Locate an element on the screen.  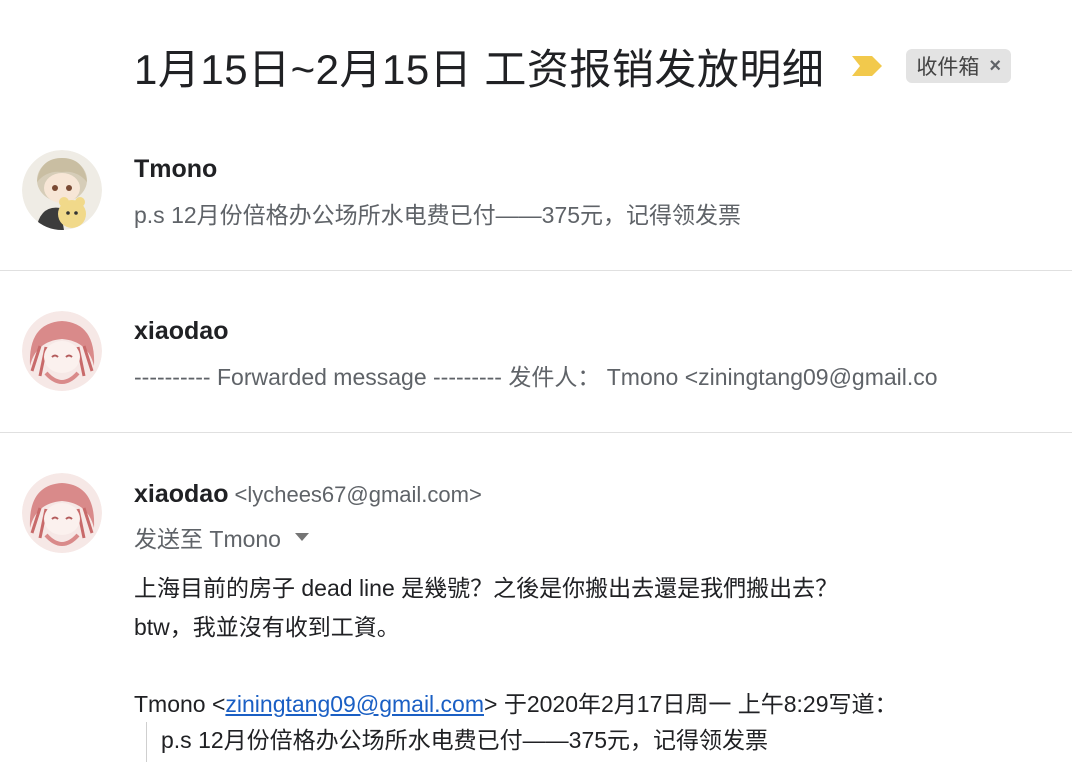
message-body-line: 上海目前的房子 dead line 是幾號？之後是你搬出去還是我們搬出去？ is located at coordinates (486, 588).